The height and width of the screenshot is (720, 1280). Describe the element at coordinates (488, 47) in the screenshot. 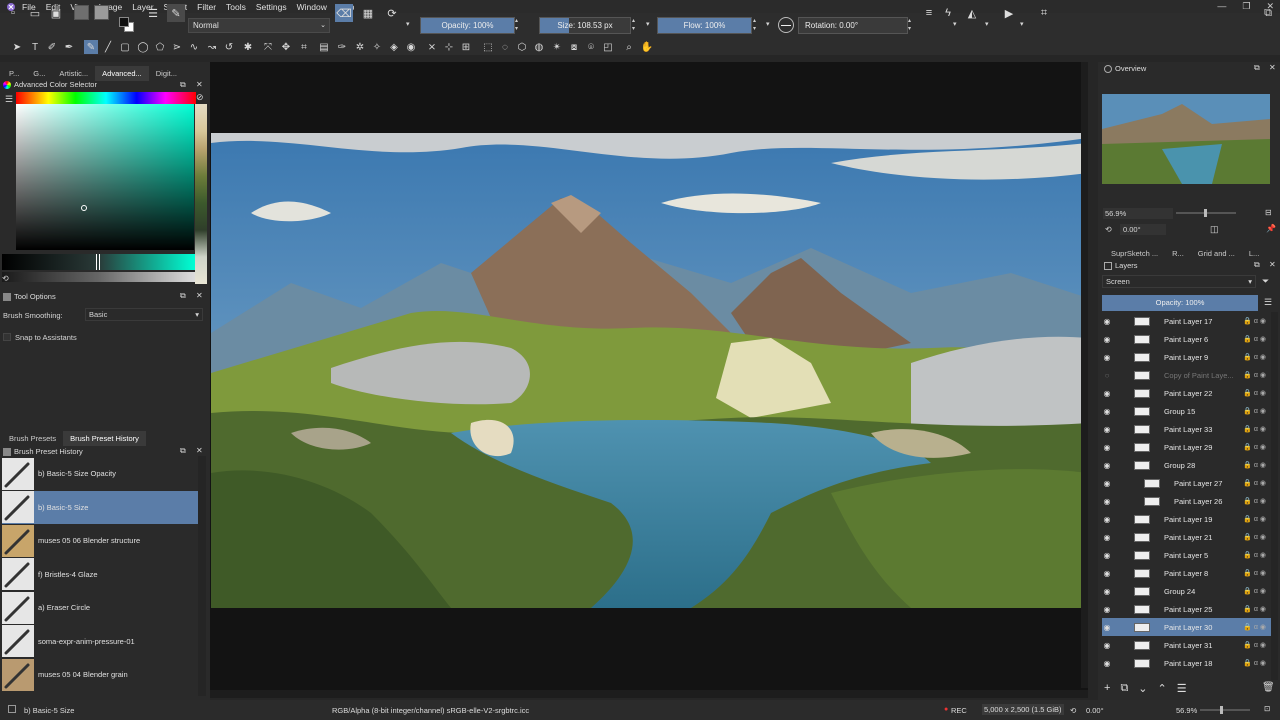

I see `rect-select-icon: ⬚` at that location.